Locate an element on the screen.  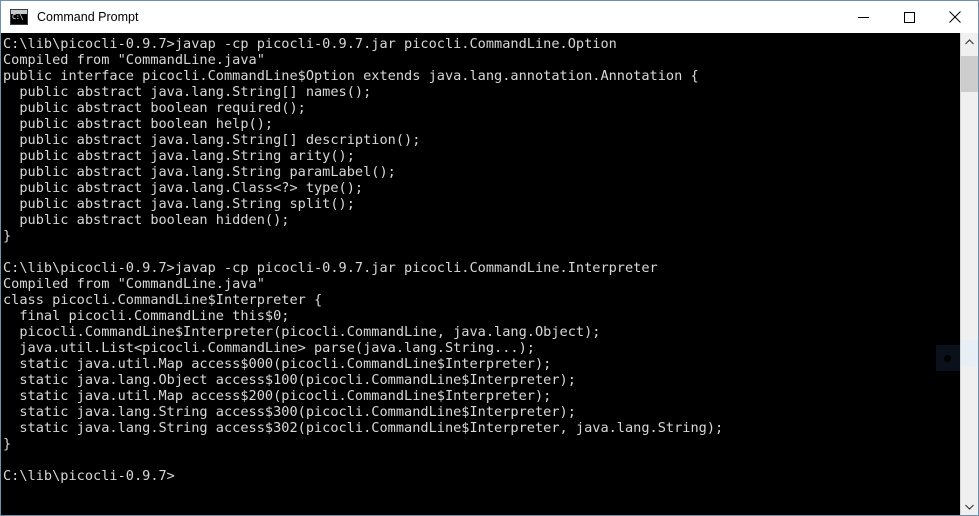
scroll-down-arrow is located at coordinates (969, 506).